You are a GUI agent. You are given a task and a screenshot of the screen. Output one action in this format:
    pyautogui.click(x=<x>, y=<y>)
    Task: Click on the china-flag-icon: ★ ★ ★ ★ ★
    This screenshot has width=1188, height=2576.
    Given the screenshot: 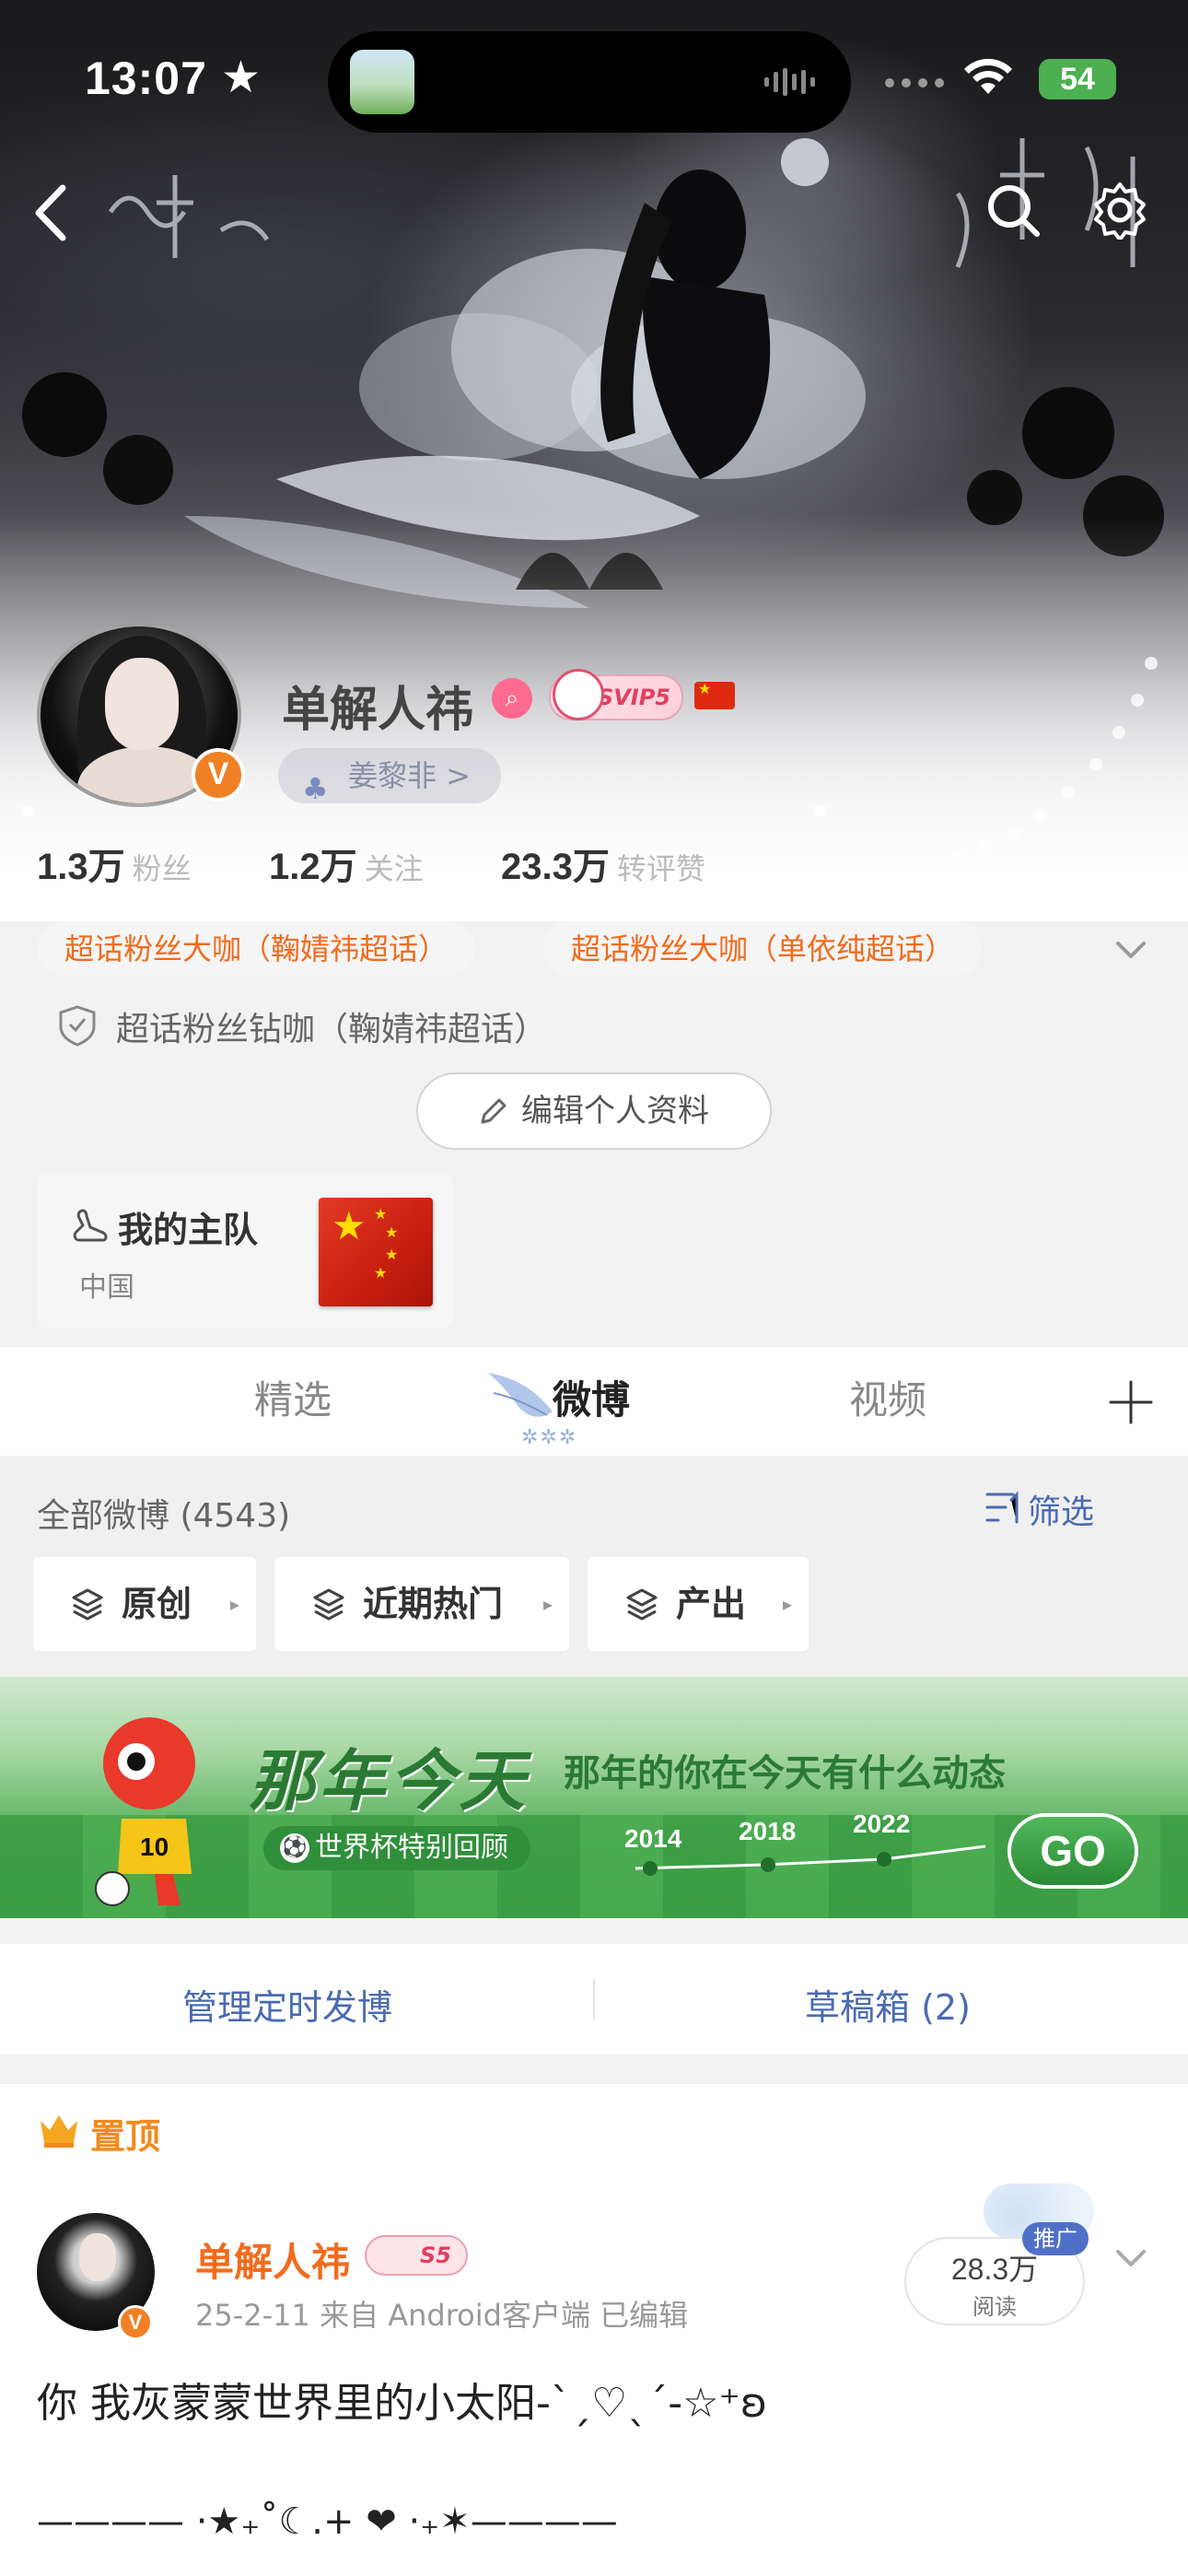 What is the action you would take?
    pyautogui.click(x=376, y=1252)
    